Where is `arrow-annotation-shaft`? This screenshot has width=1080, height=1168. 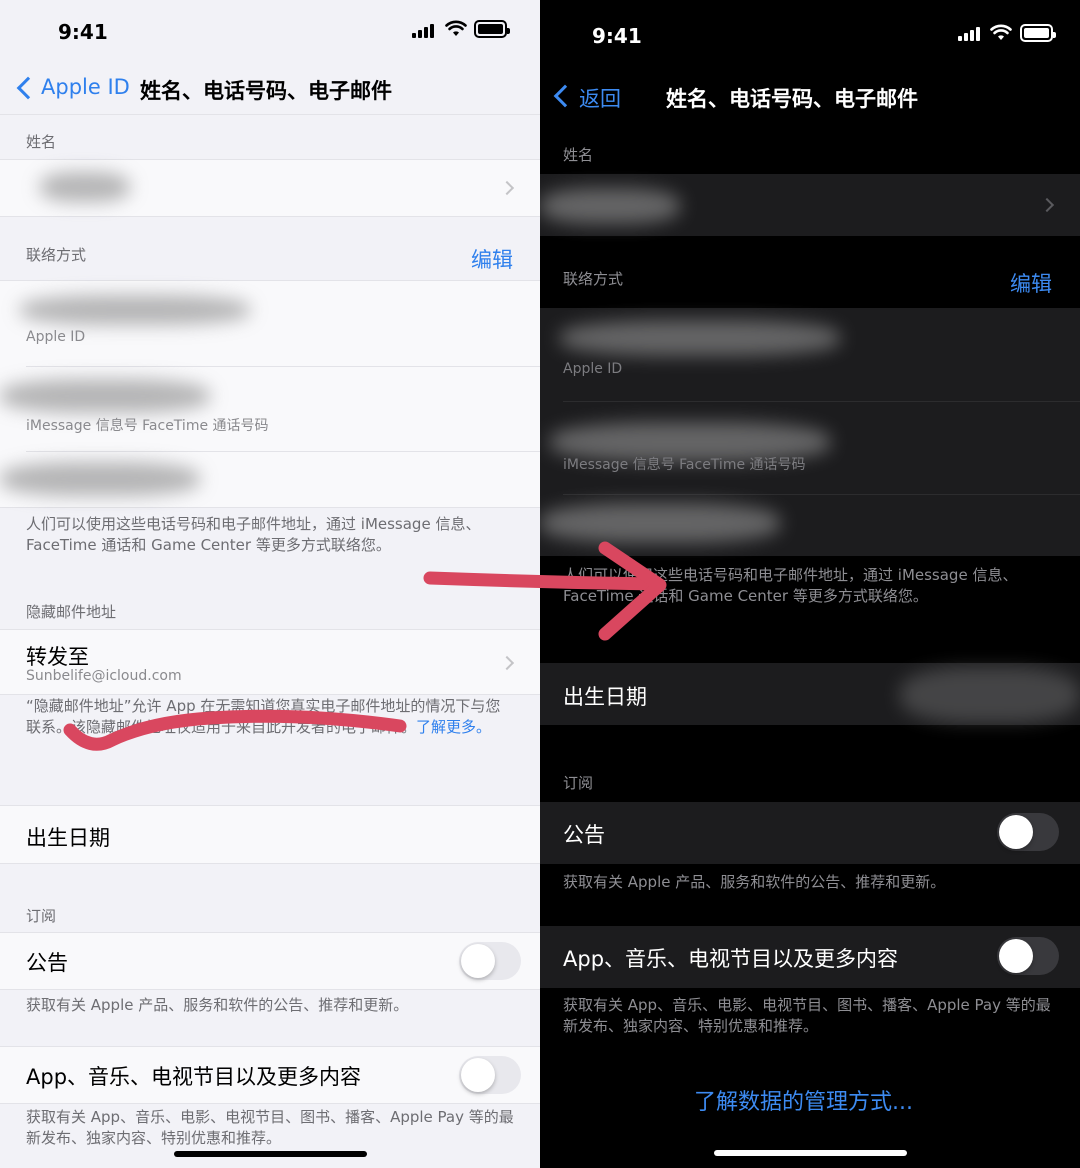
arrow-annotation-shaft is located at coordinates (542, 581).